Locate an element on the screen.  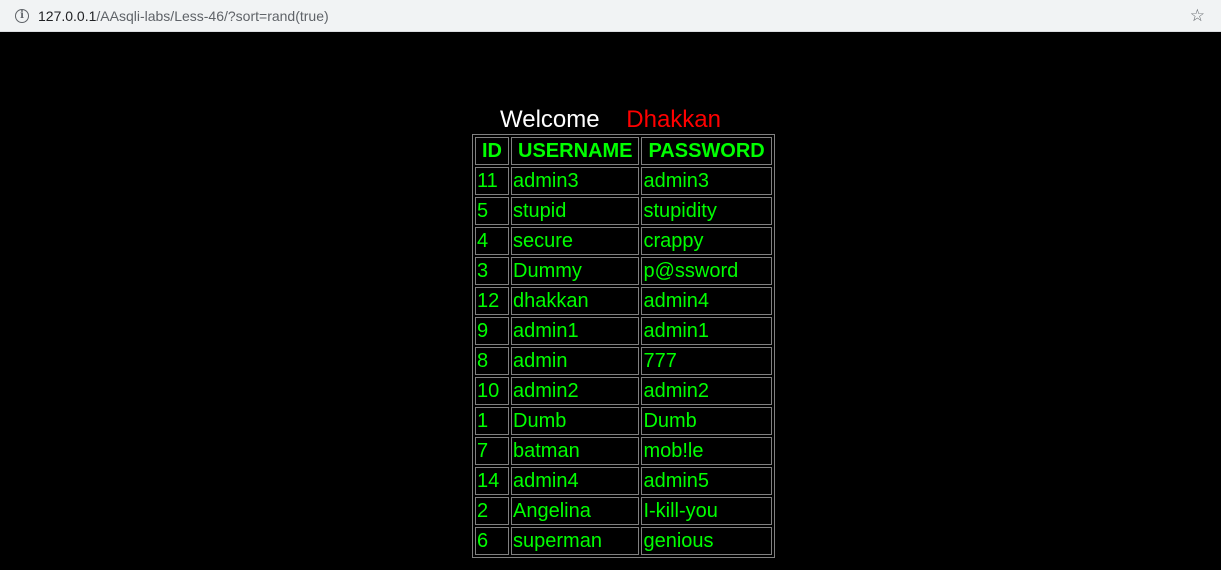
cell-username: dhakkan is located at coordinates (575, 301).